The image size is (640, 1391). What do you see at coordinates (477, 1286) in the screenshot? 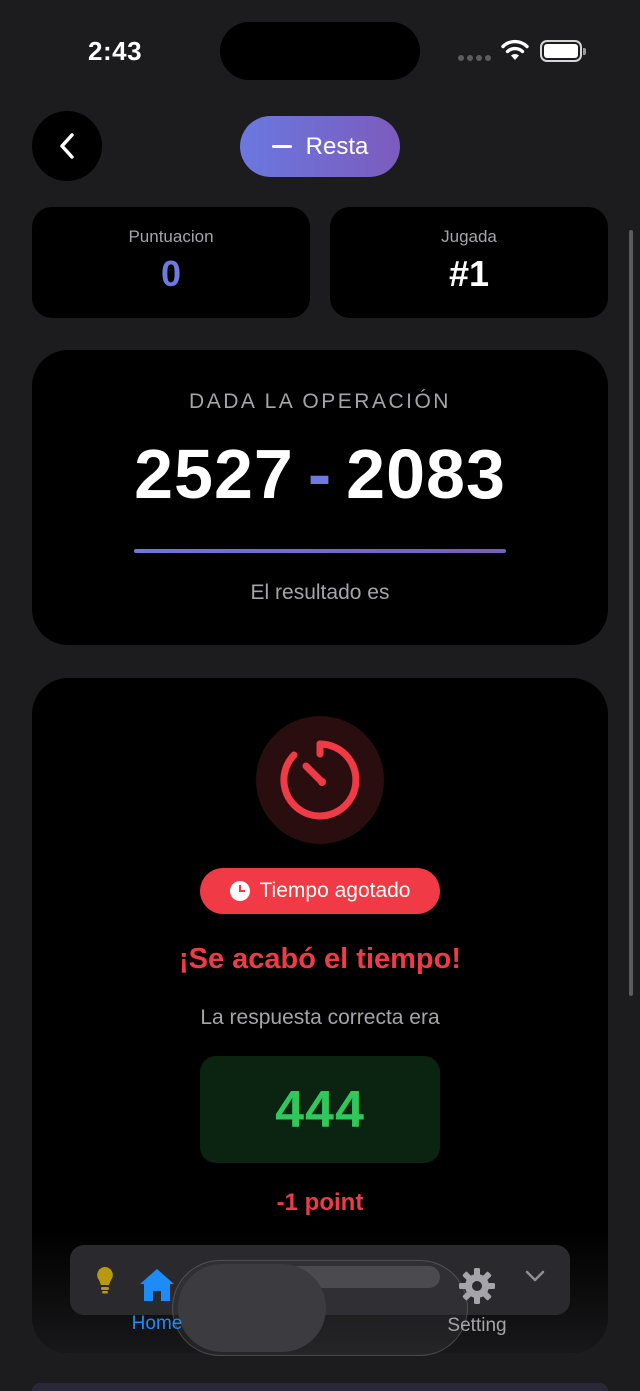
I see `gear-icon` at bounding box center [477, 1286].